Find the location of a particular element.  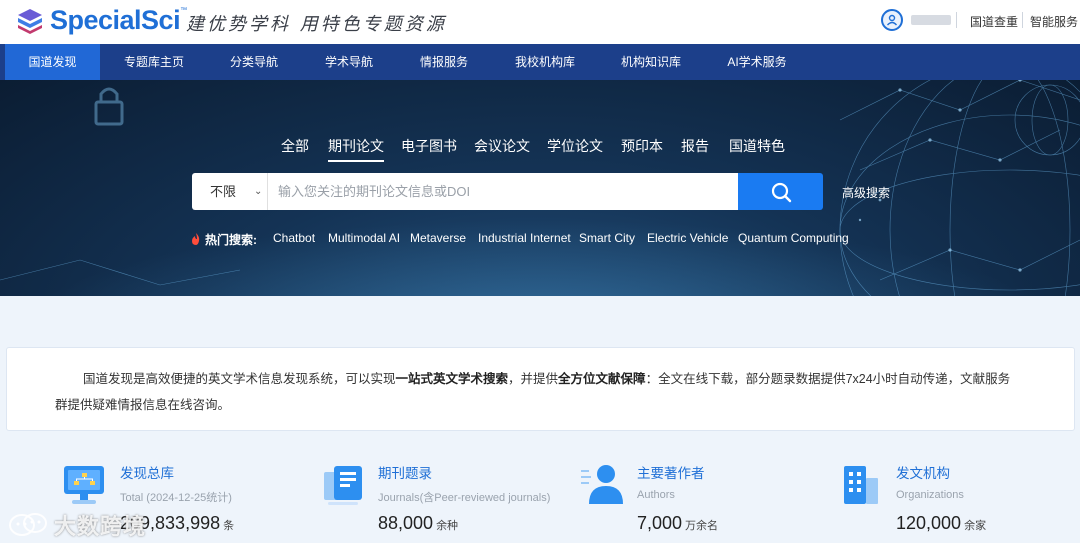

stat-subtitle: Organizations is located at coordinates (930, 495).